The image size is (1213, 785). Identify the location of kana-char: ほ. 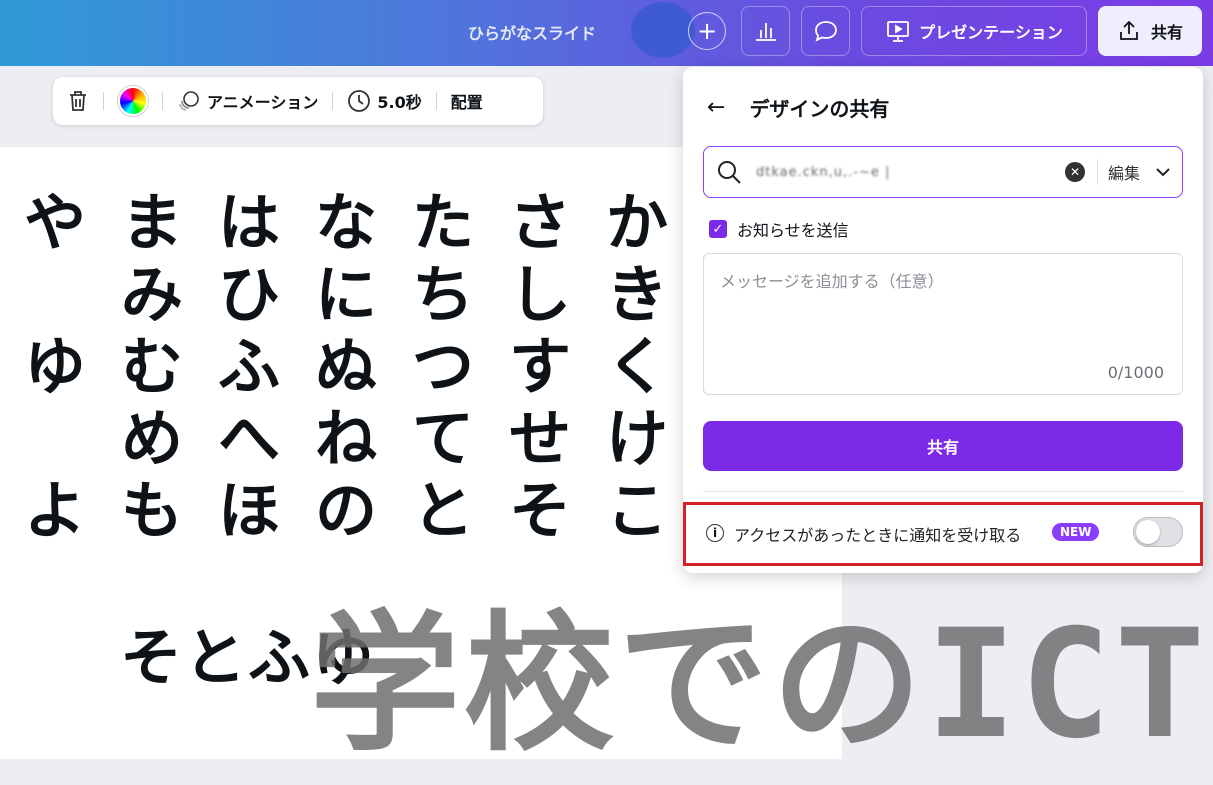
(248, 510).